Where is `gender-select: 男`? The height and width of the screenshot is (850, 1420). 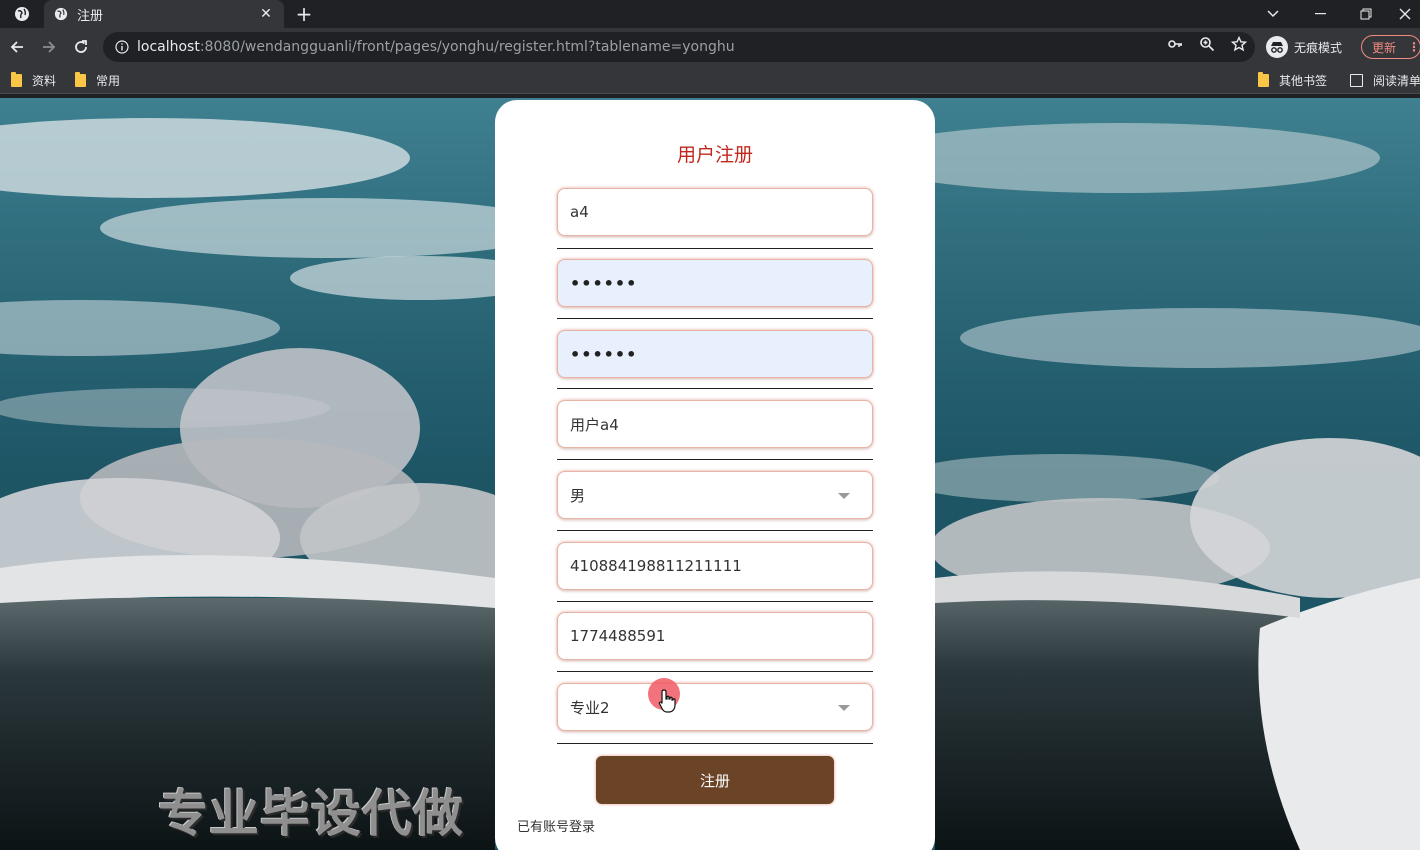 gender-select: 男 is located at coordinates (715, 495).